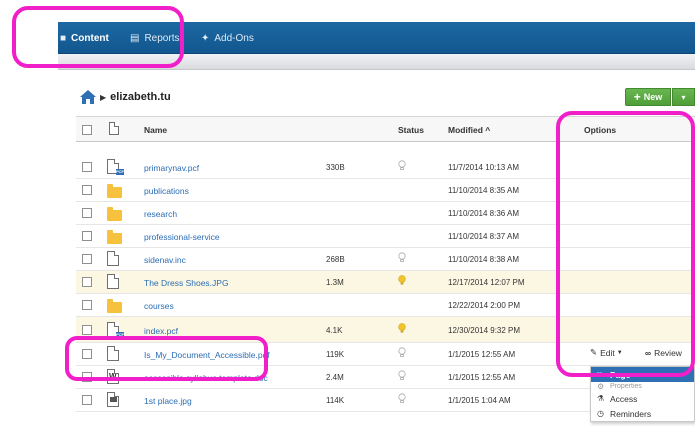 This screenshot has width=695, height=447. I want to click on column-options: Options, so click(600, 130).